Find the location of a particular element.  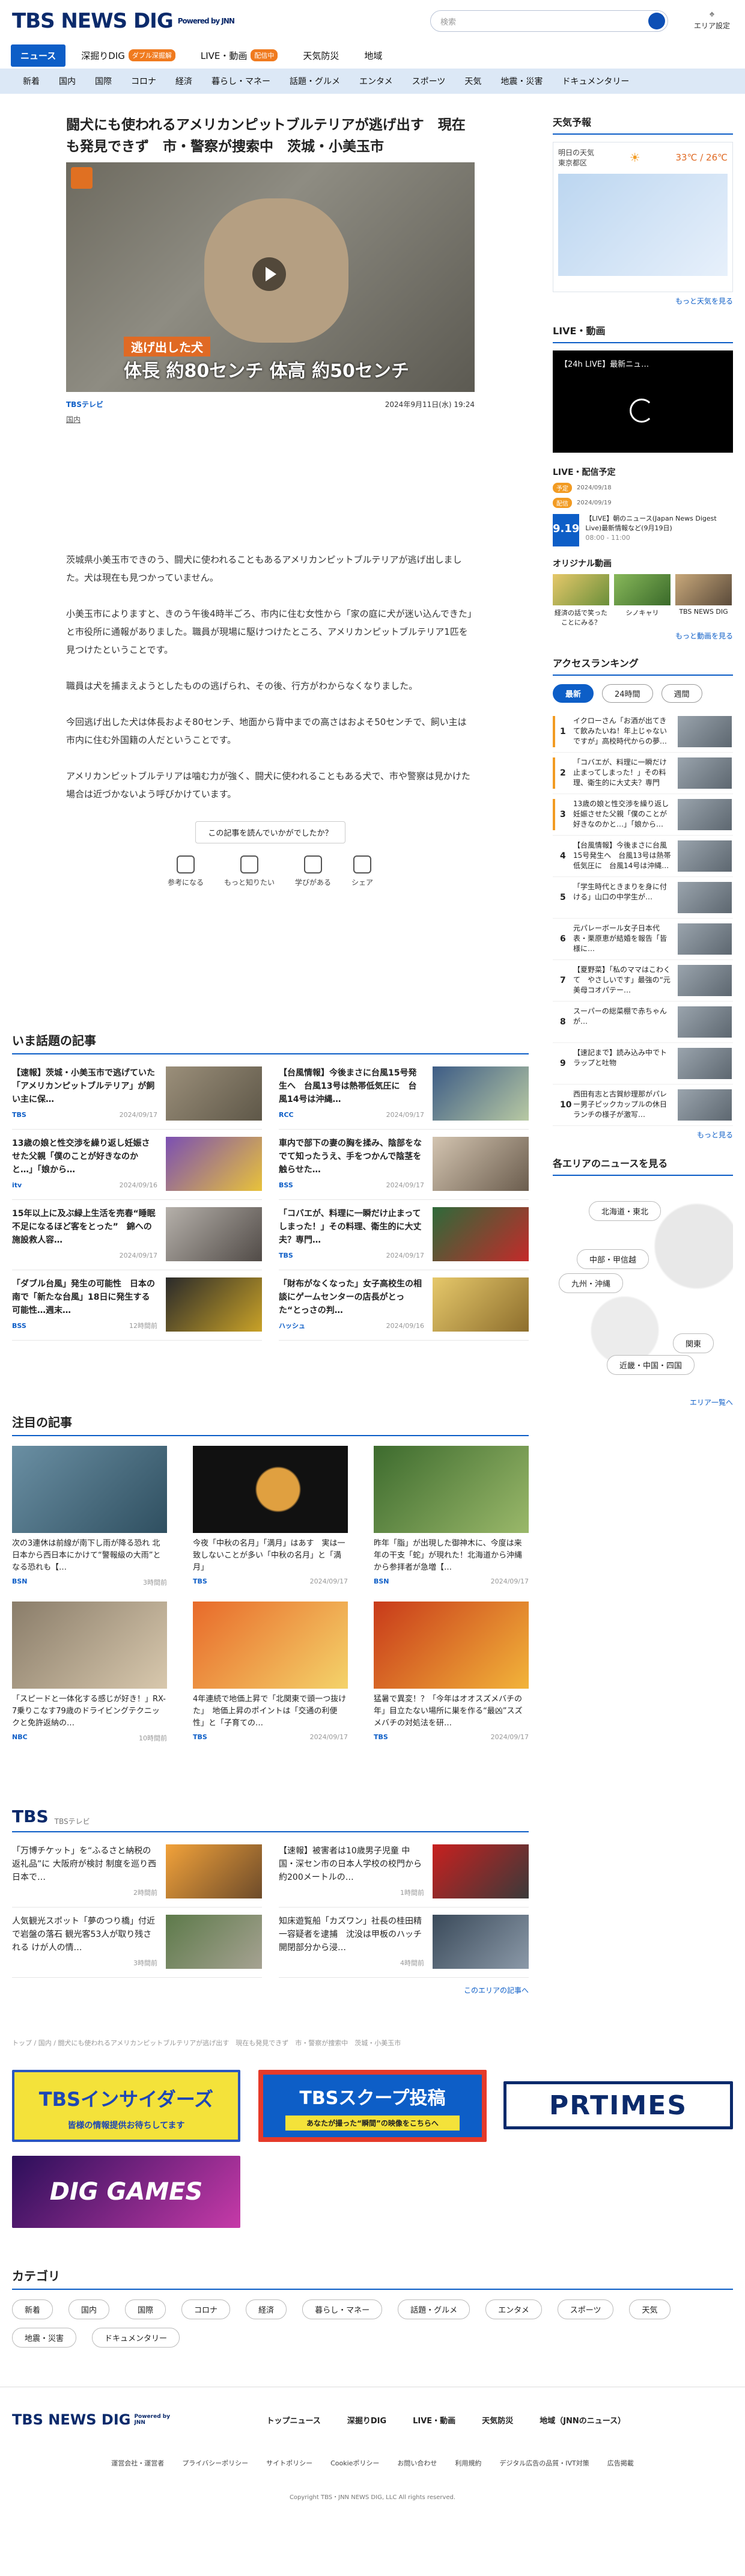

reaction-learn-button: 学びがある is located at coordinates (313, 871).